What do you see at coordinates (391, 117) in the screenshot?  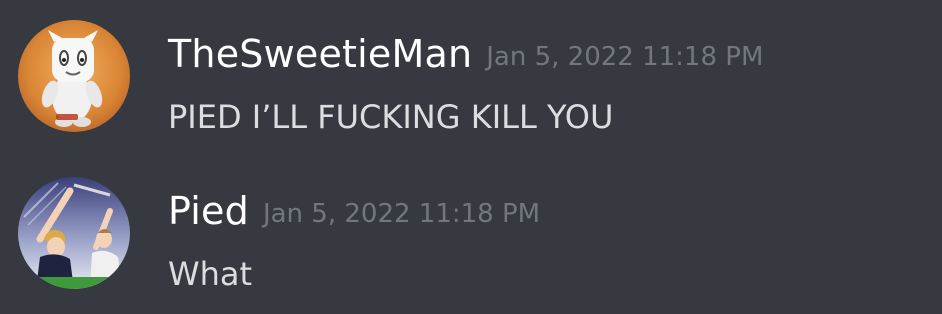 I see `message-text: PIED I’LL FUCKING KILL YOU` at bounding box center [391, 117].